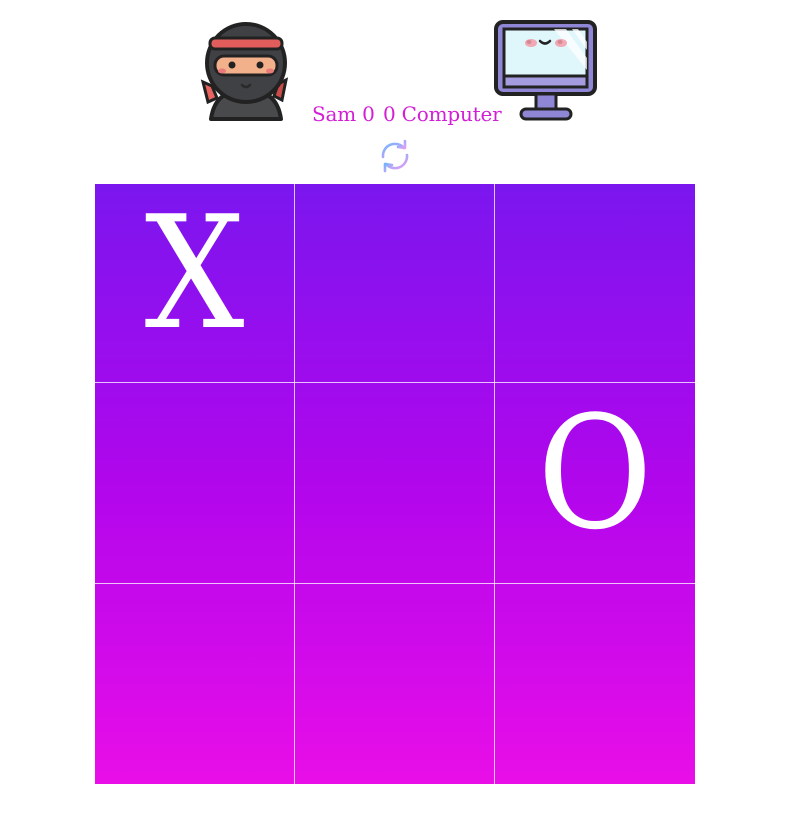  Describe the element at coordinates (246, 70) in the screenshot. I see `ninja-avatar-icon` at that location.